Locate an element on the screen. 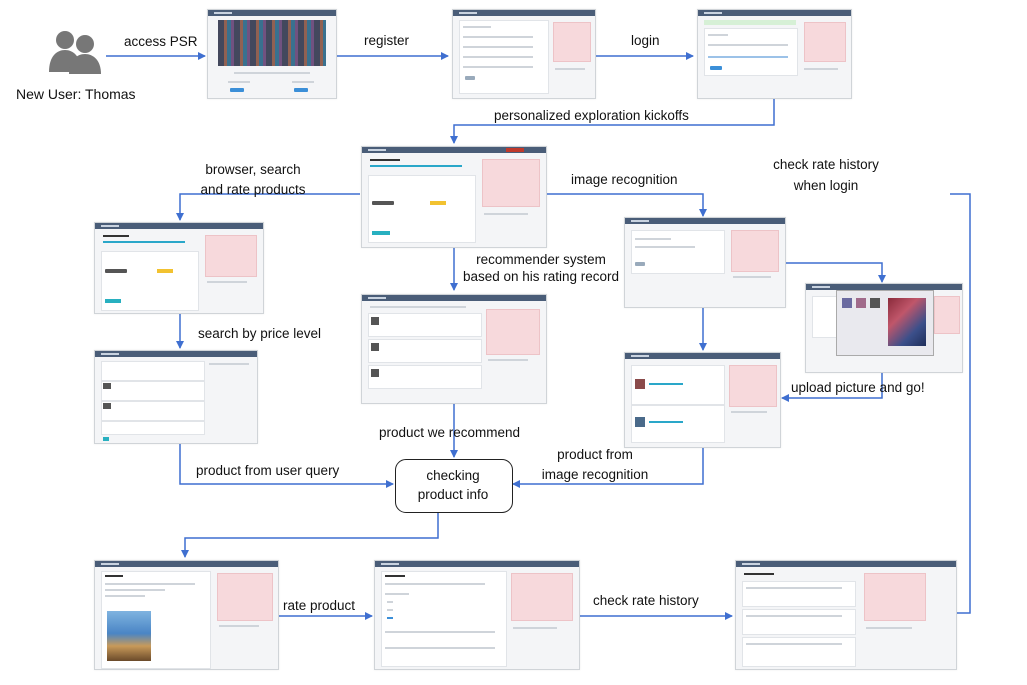  label-recsys-1: recommender system is located at coordinates (541, 259).